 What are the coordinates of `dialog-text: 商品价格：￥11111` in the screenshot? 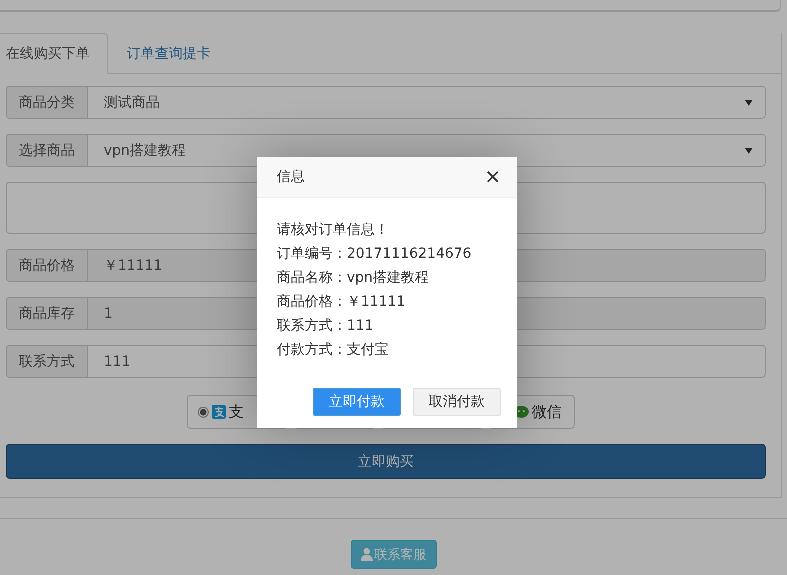 It's located at (342, 302).